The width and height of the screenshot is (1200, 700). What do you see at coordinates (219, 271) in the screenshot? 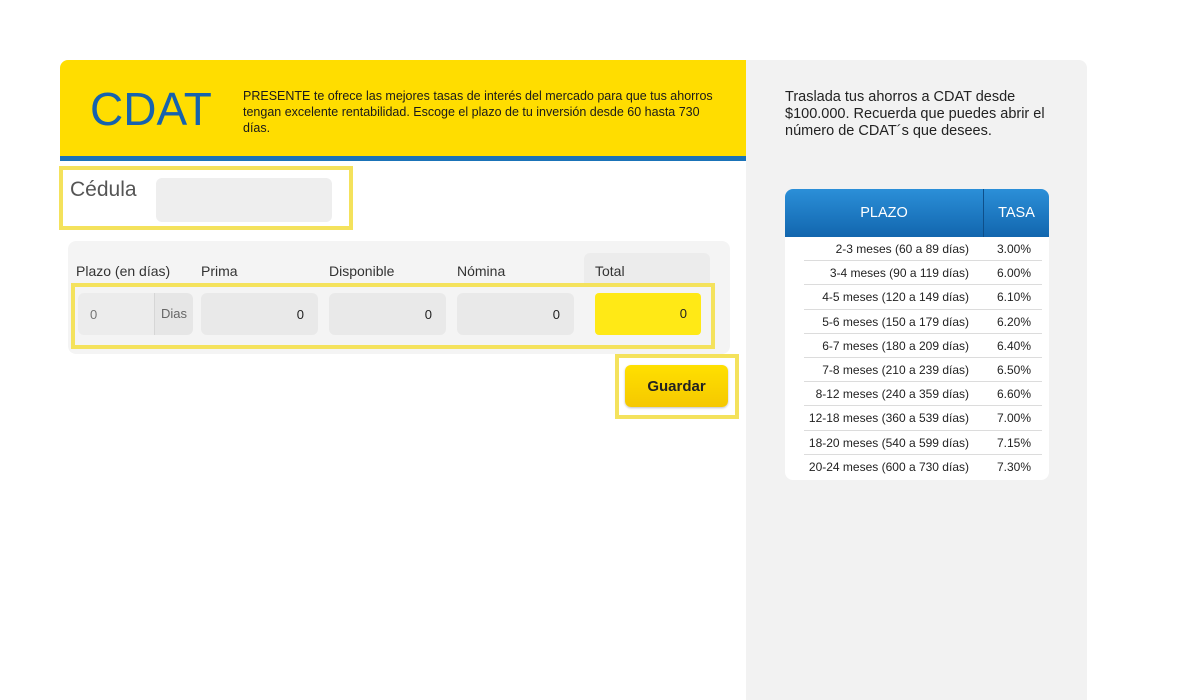
I see `column-header-prima: Prima` at bounding box center [219, 271].